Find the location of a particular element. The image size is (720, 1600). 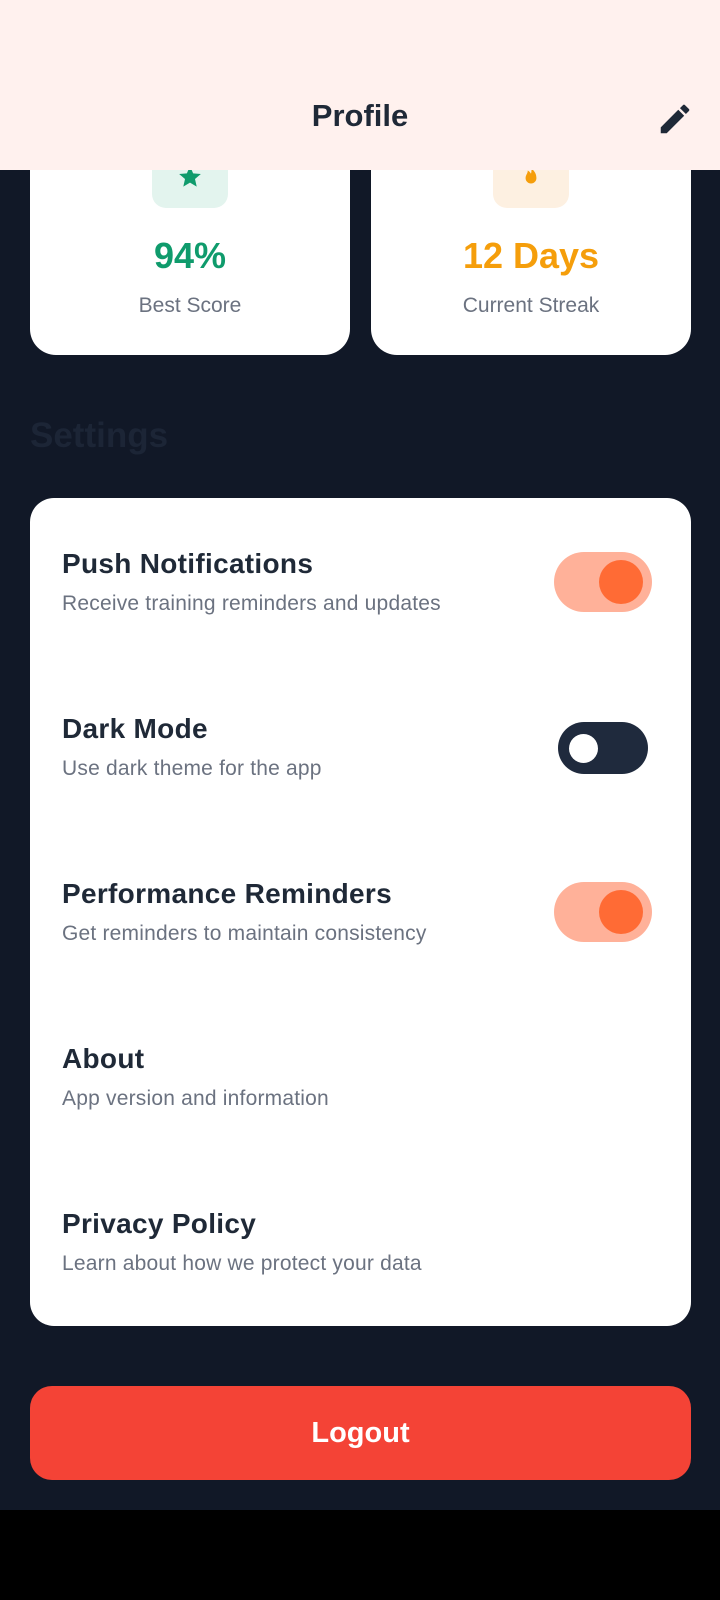

best-score-label: Best Score is located at coordinates (190, 305).